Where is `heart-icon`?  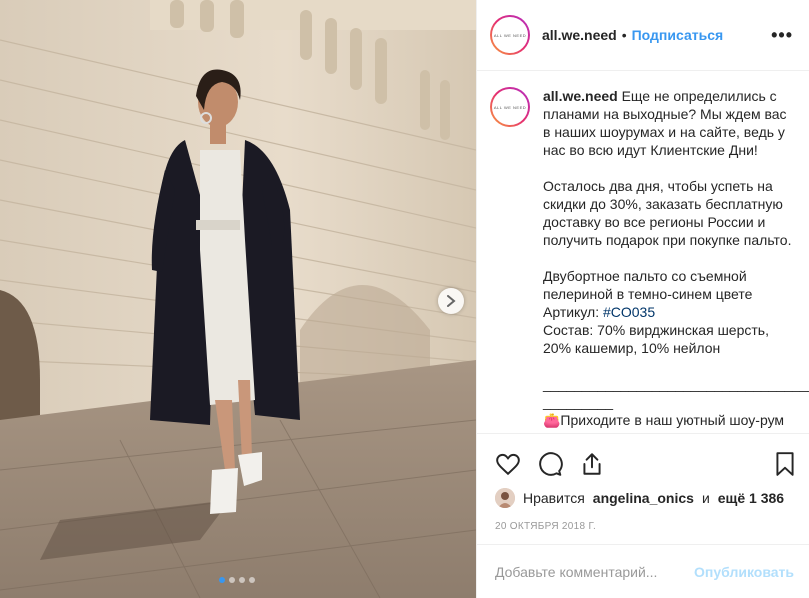
heart-icon is located at coordinates (508, 464).